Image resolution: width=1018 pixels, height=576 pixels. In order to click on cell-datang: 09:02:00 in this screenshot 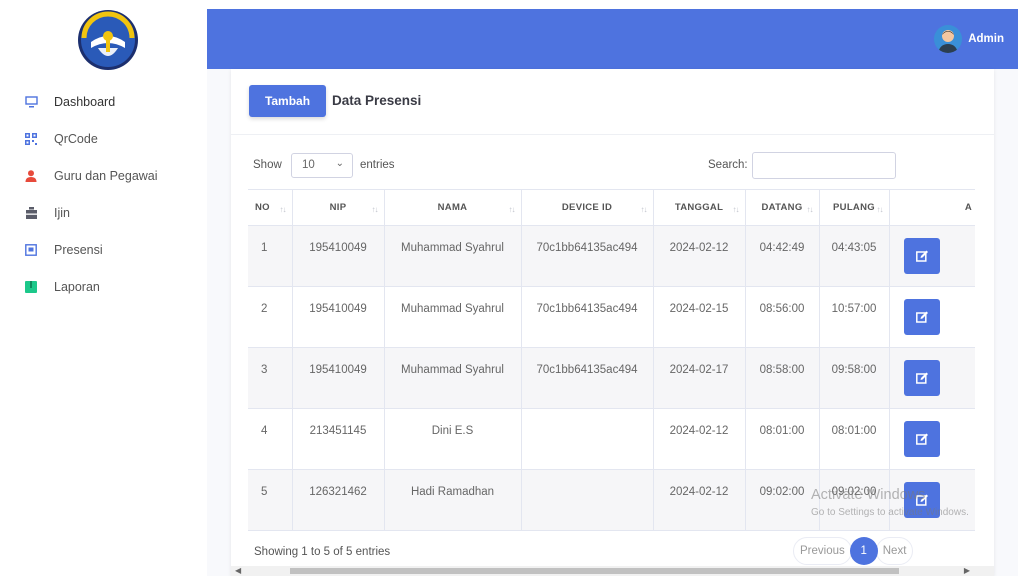, I will do `click(782, 500)`.